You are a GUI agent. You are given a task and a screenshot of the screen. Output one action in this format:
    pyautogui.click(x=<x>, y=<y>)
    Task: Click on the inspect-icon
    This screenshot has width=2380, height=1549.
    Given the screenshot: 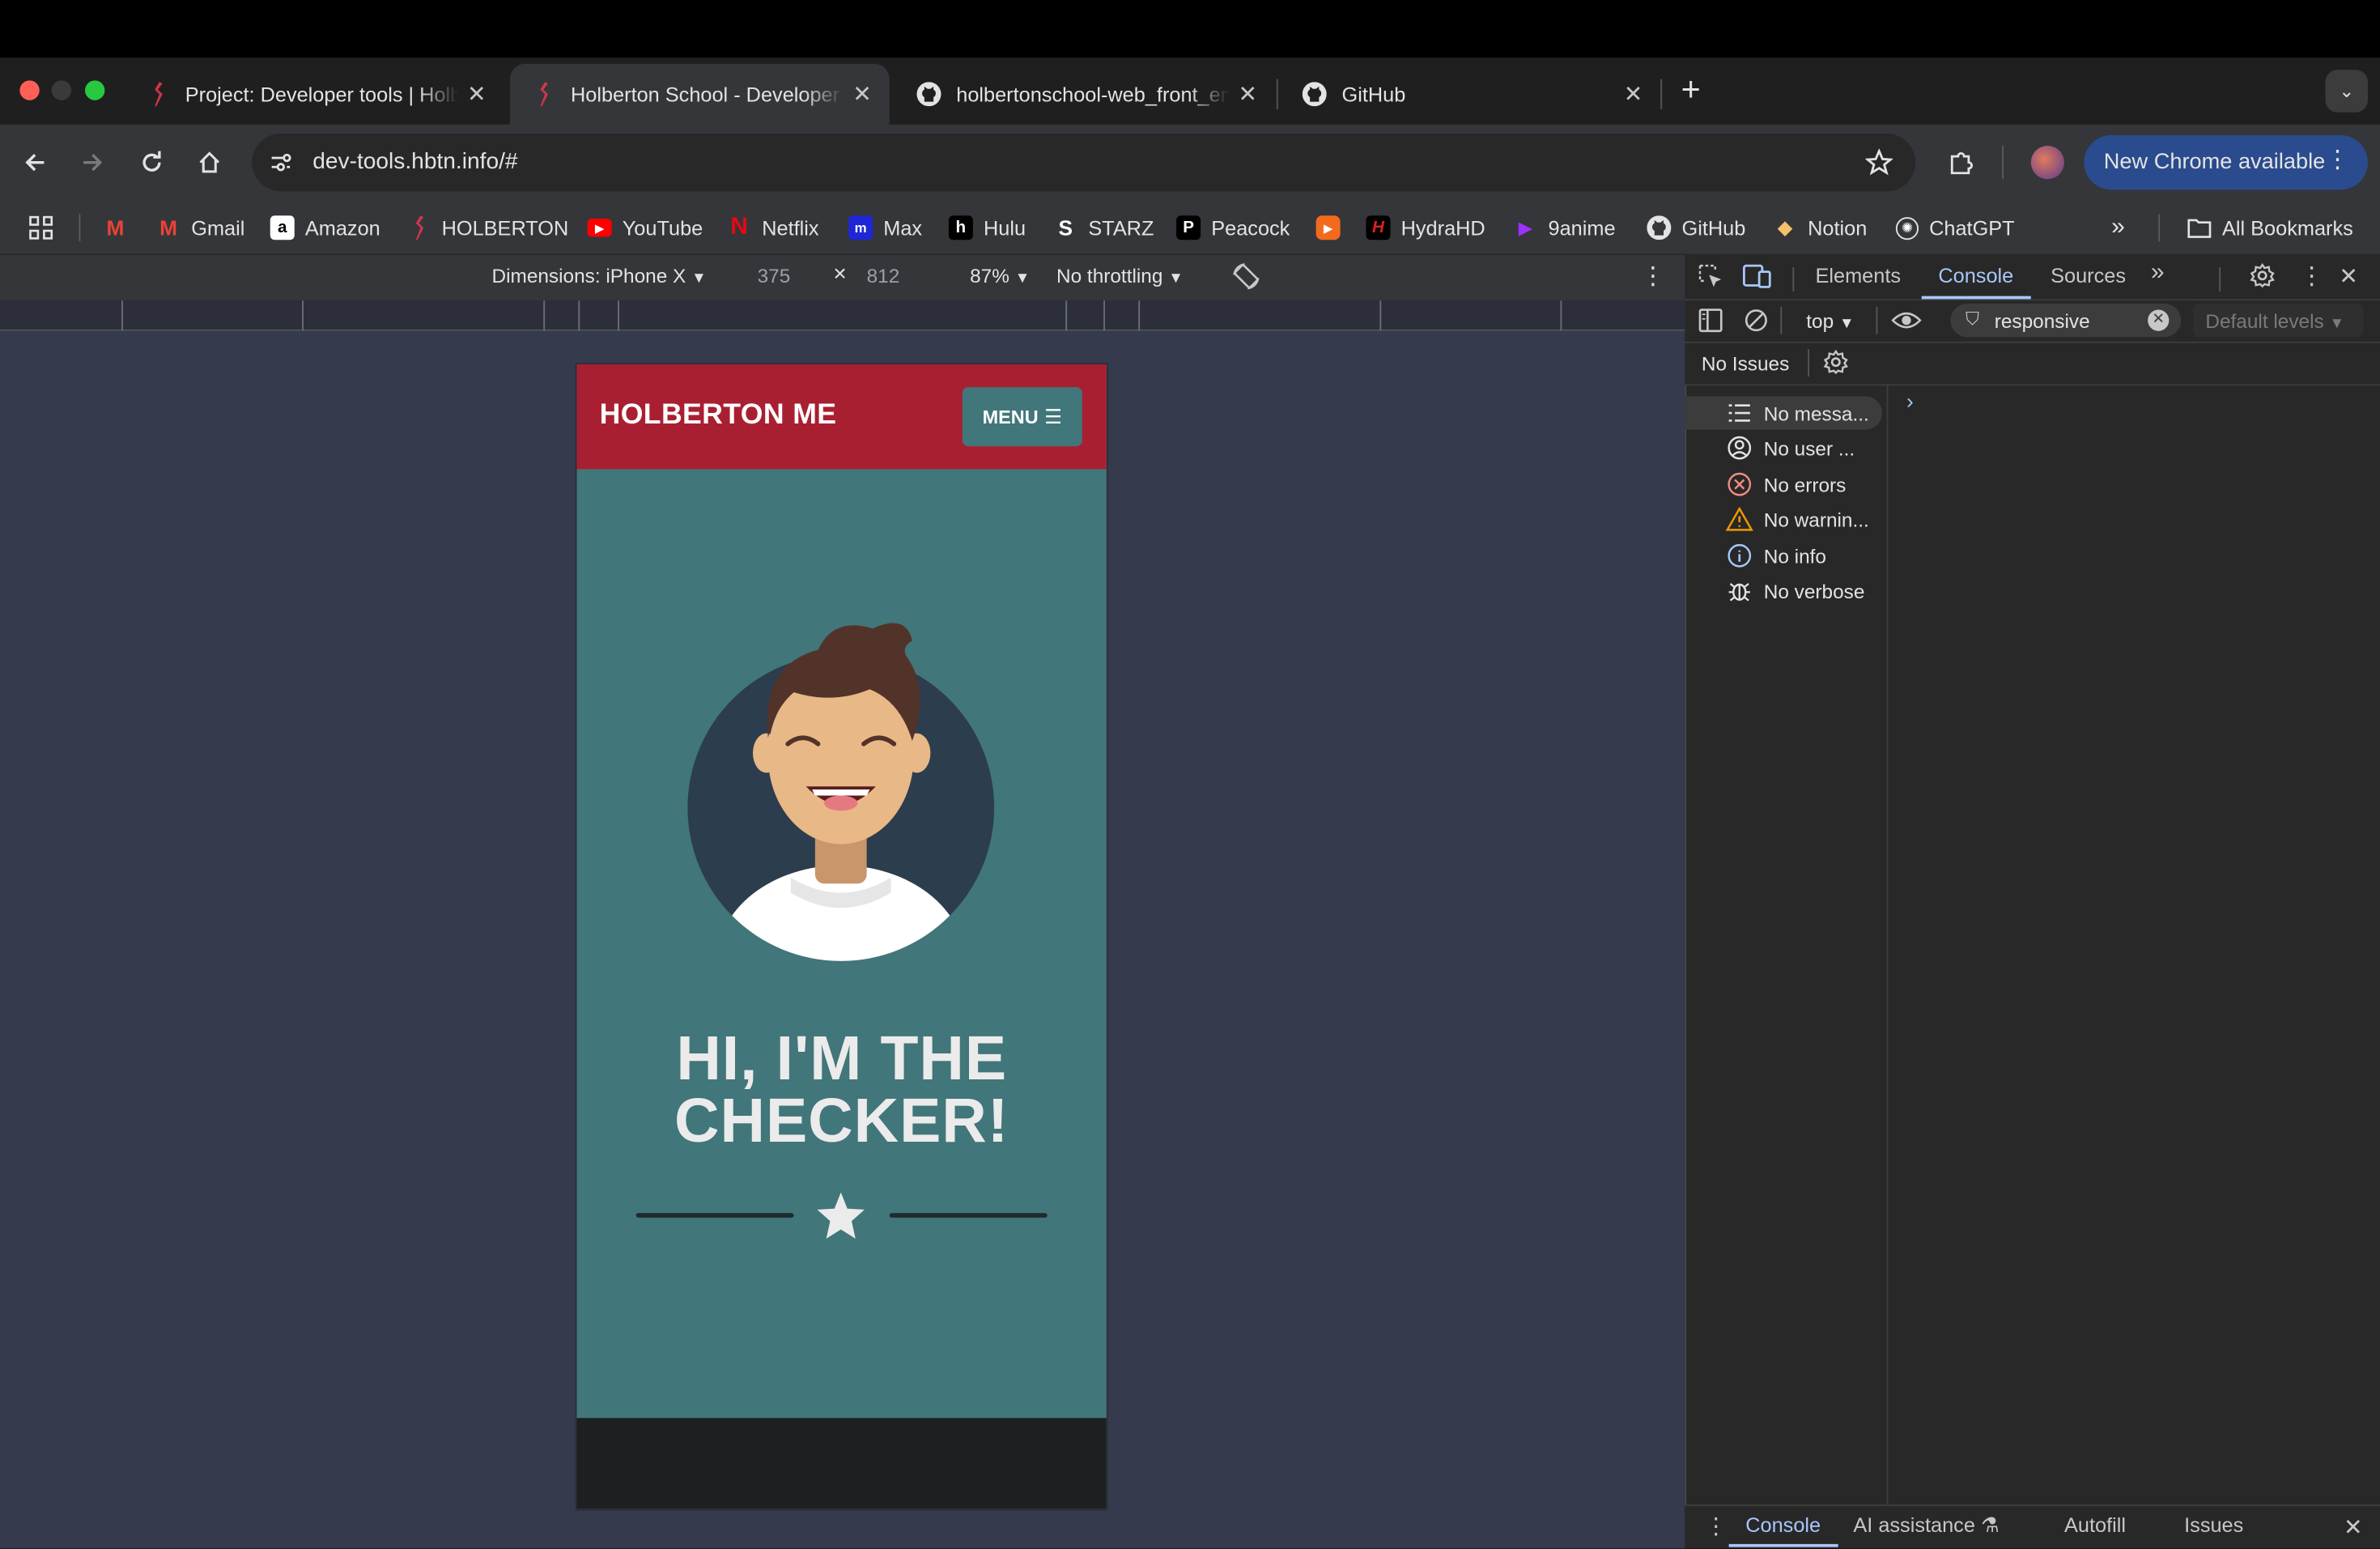 What is the action you would take?
    pyautogui.click(x=1710, y=275)
    